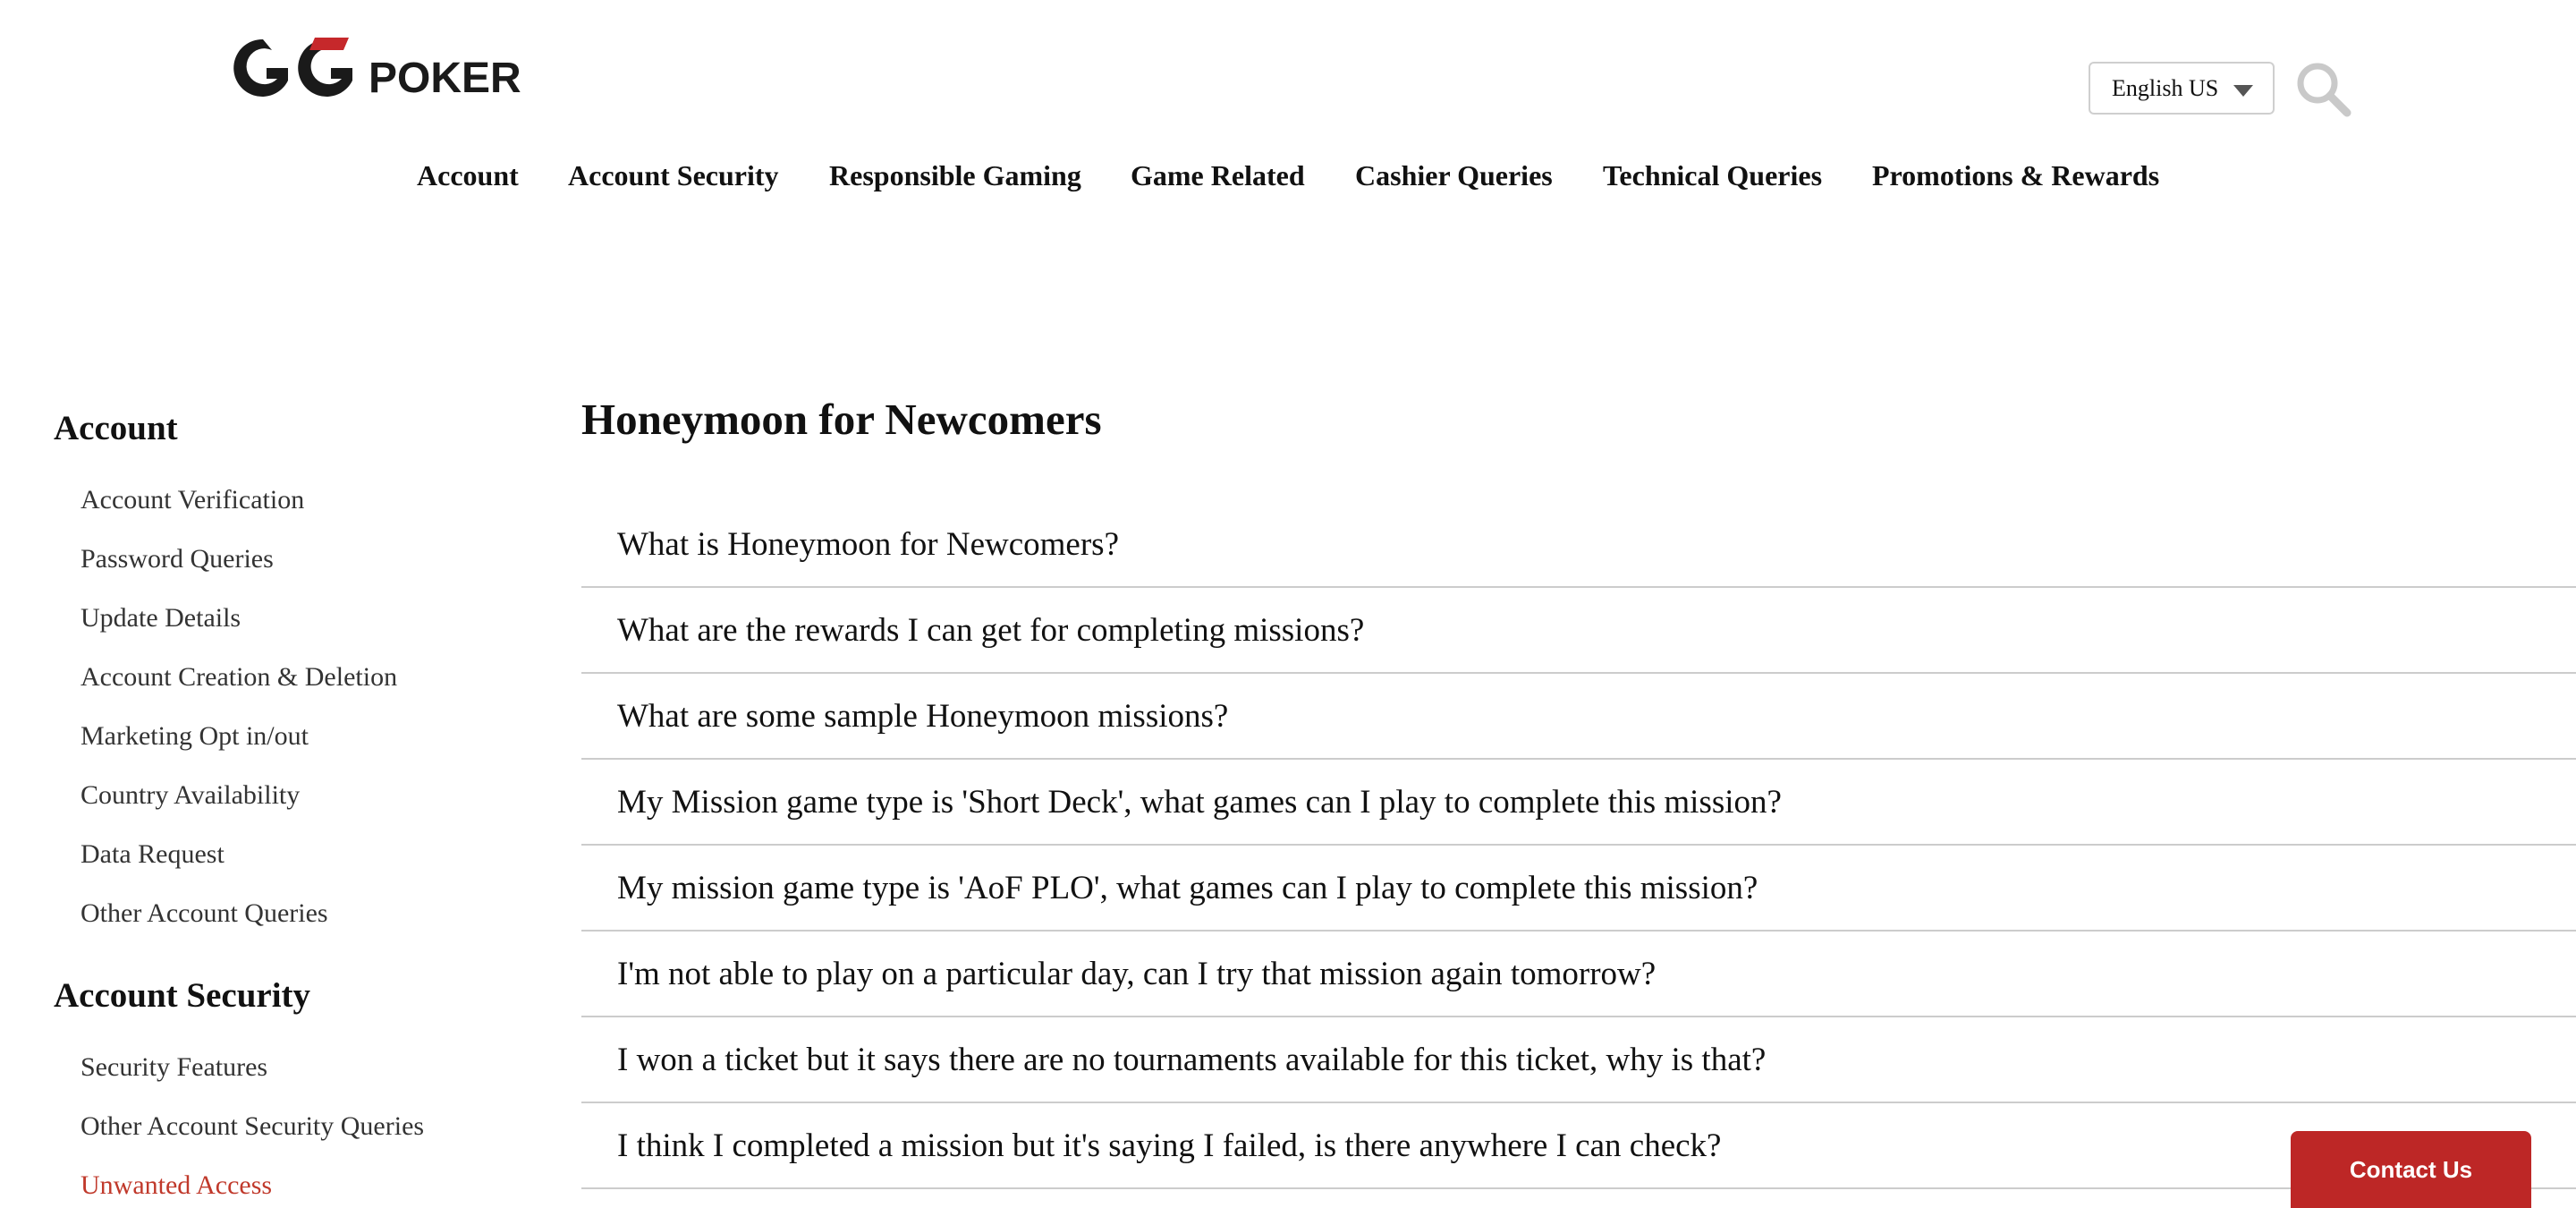  Describe the element at coordinates (1712, 175) in the screenshot. I see `nav-technical-queries: Technical Queries` at that location.